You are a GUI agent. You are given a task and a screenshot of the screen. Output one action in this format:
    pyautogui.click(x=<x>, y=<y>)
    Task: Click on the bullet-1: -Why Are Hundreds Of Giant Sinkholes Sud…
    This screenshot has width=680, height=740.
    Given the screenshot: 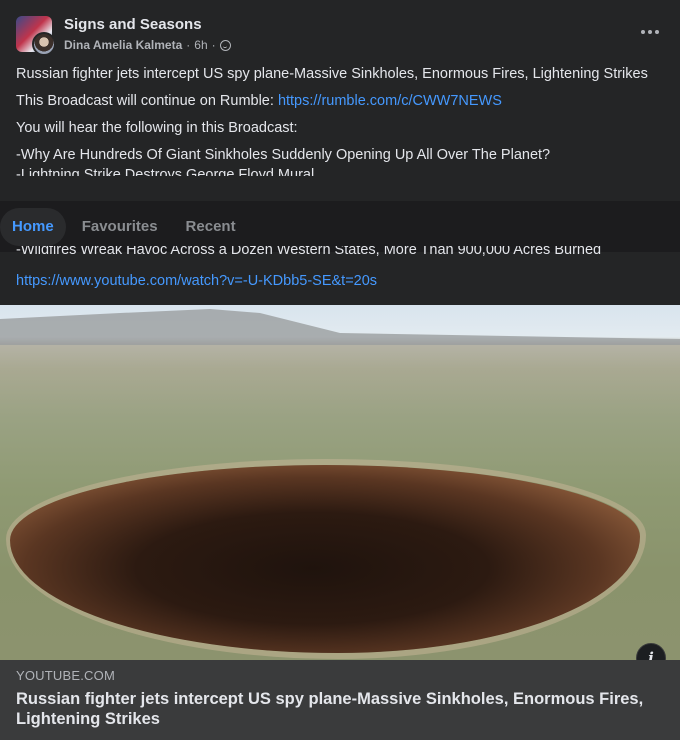 What is the action you would take?
    pyautogui.click(x=283, y=155)
    